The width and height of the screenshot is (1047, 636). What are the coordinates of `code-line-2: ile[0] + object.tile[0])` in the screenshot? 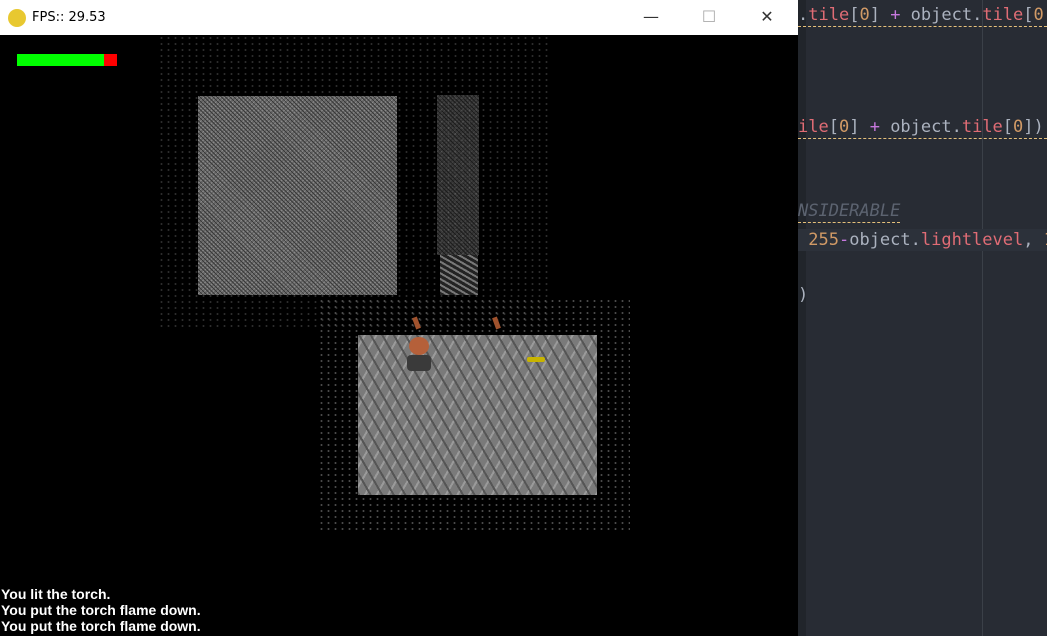 It's located at (922, 127).